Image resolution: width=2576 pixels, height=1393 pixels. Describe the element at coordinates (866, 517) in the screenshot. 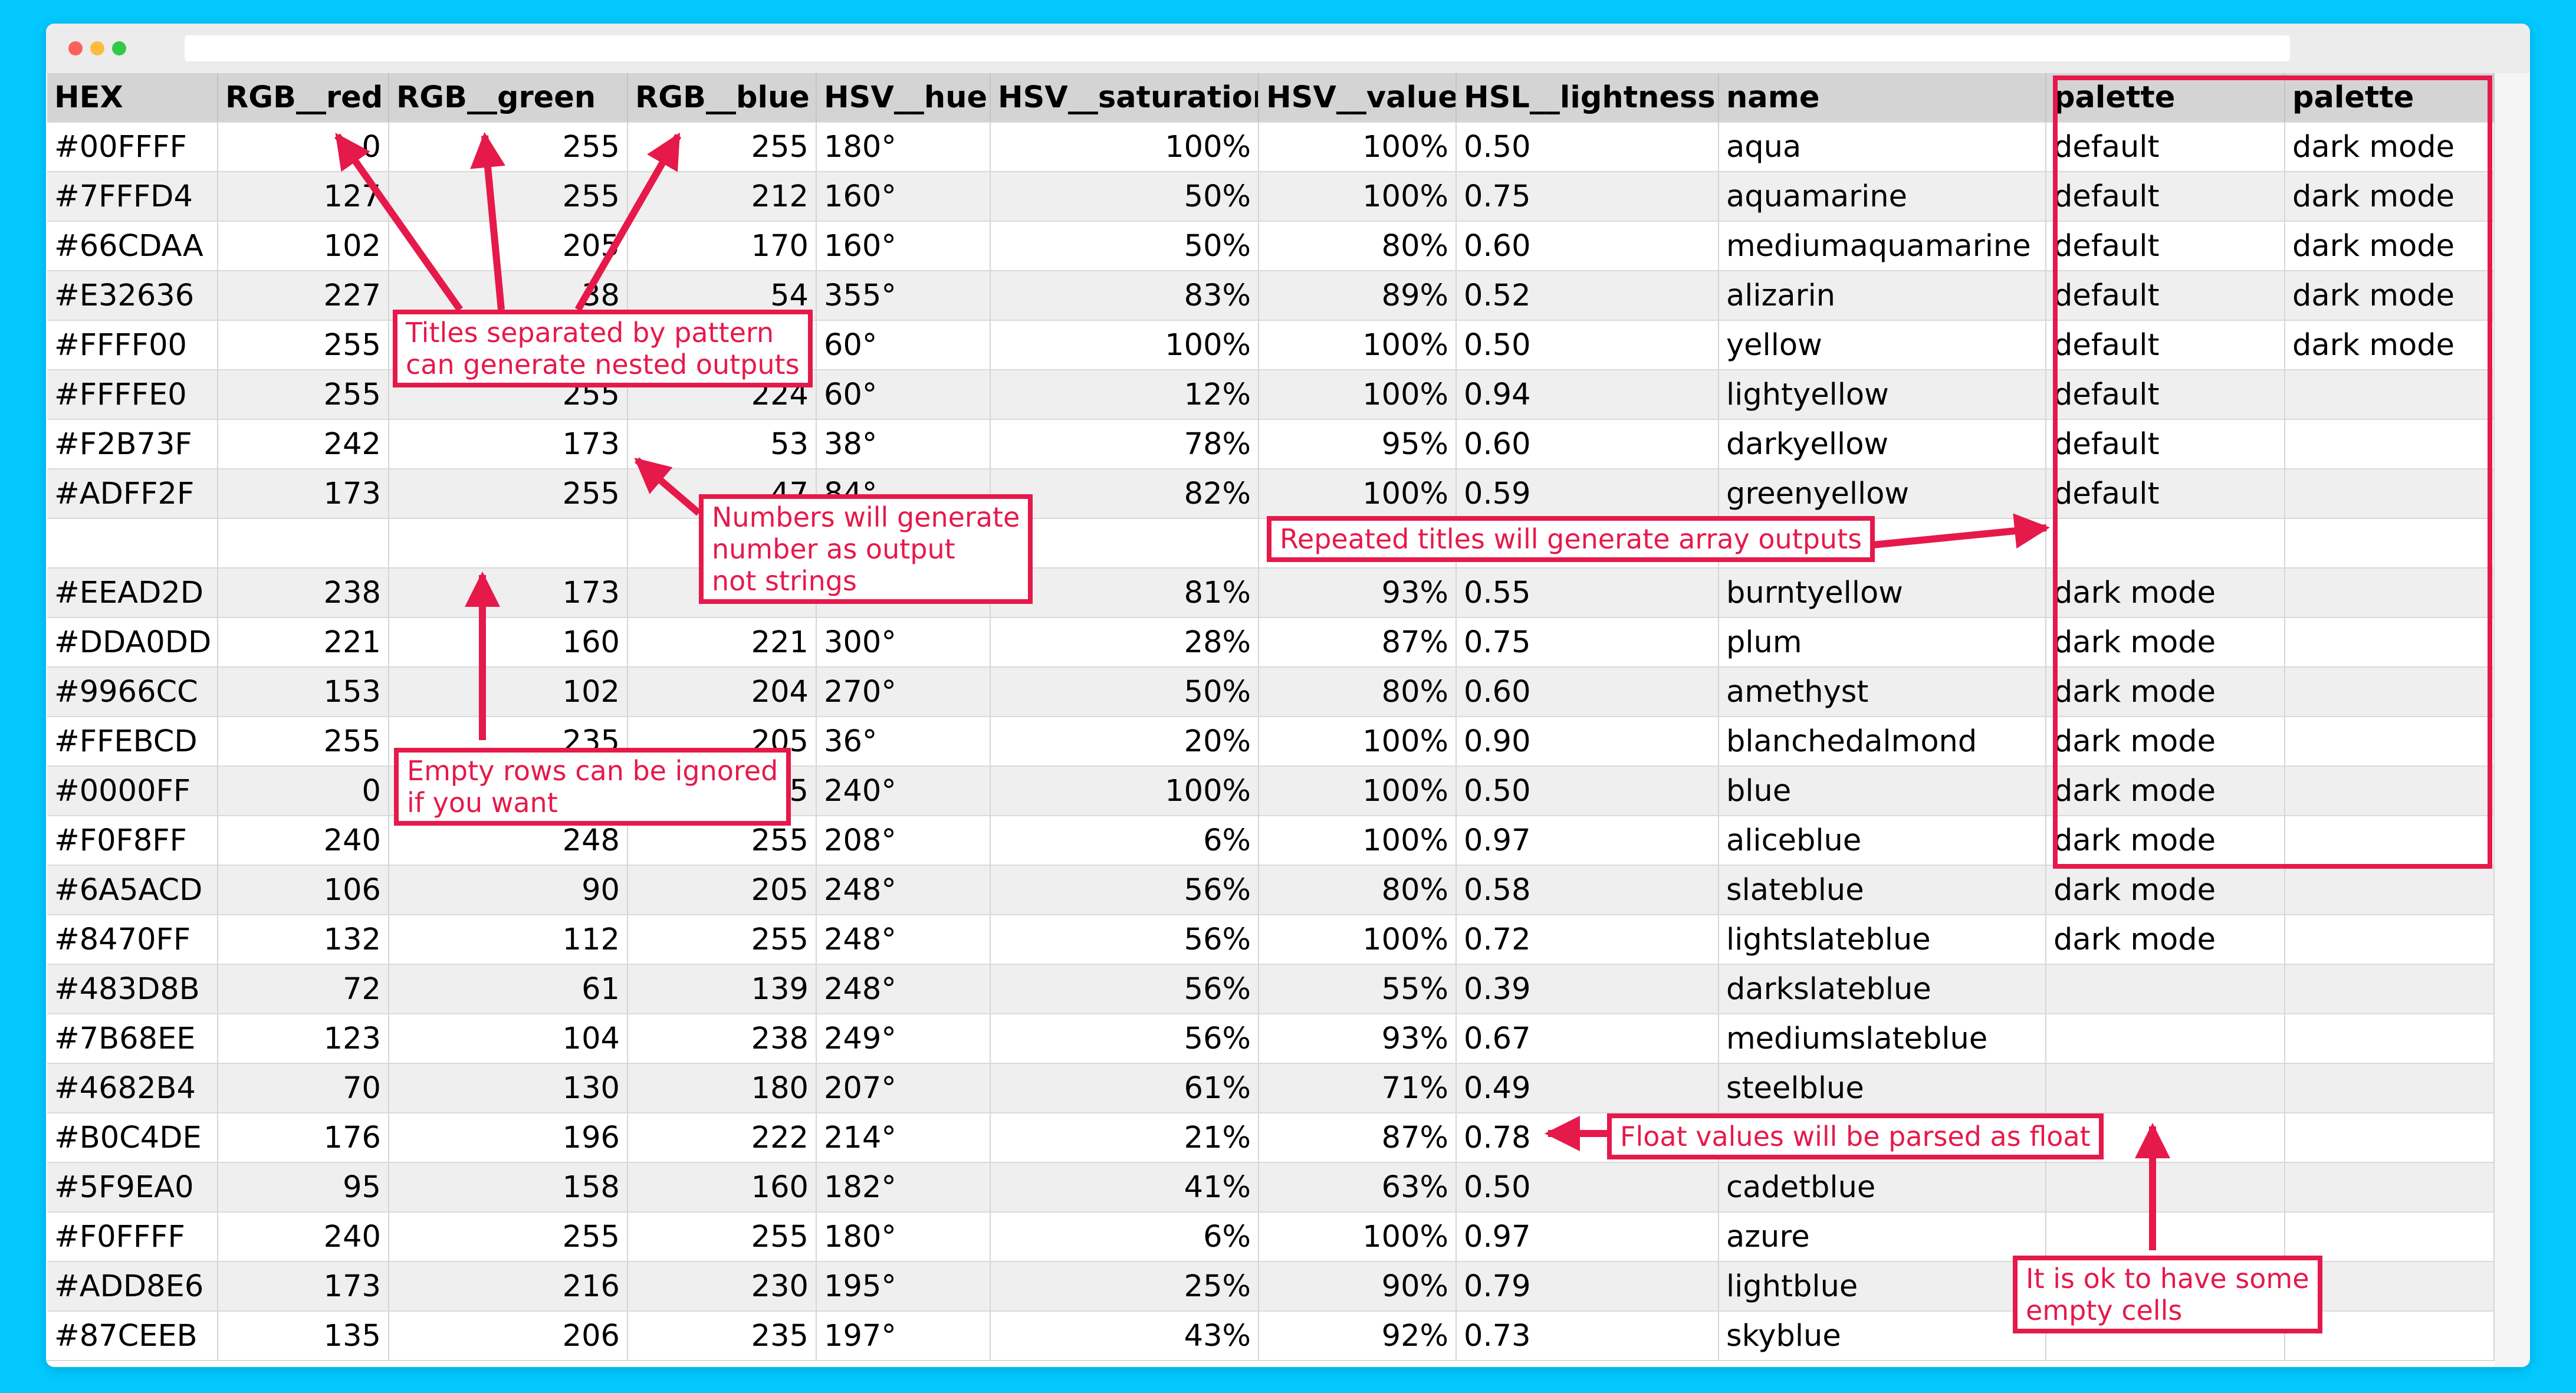

I see `callout-number-line-1: Numbers will generate` at that location.